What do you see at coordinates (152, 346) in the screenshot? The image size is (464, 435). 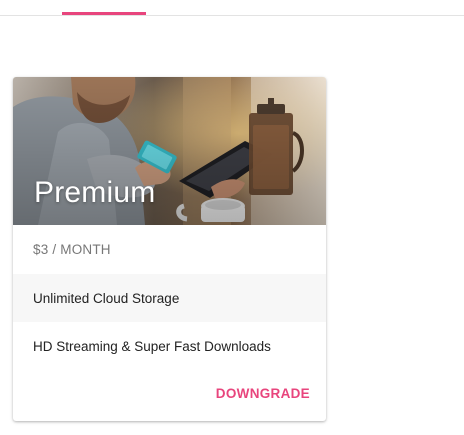 I see `feature-streaming-downloads: HD Streaming & Super Fast Downloads` at bounding box center [152, 346].